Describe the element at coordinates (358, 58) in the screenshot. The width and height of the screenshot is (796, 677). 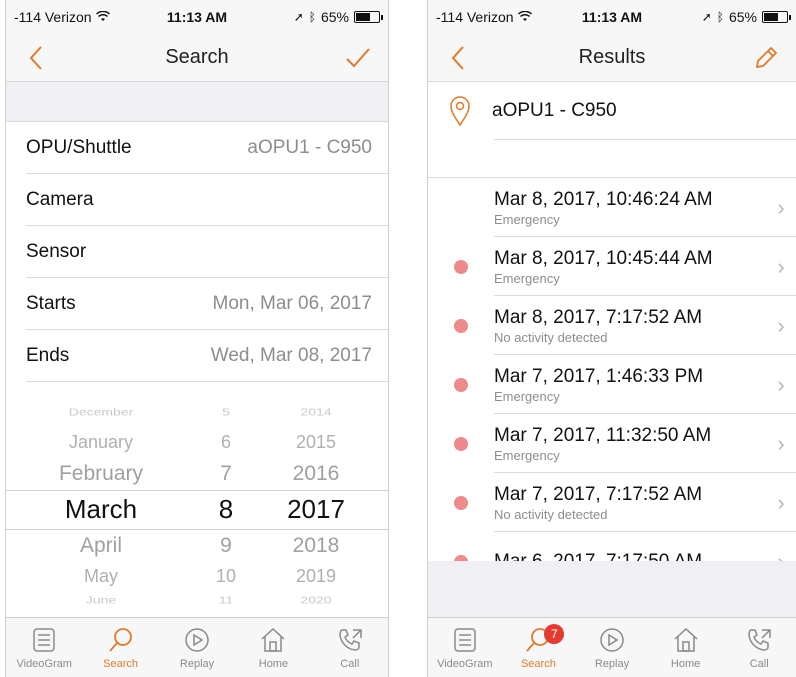
I see `confirm-button` at that location.